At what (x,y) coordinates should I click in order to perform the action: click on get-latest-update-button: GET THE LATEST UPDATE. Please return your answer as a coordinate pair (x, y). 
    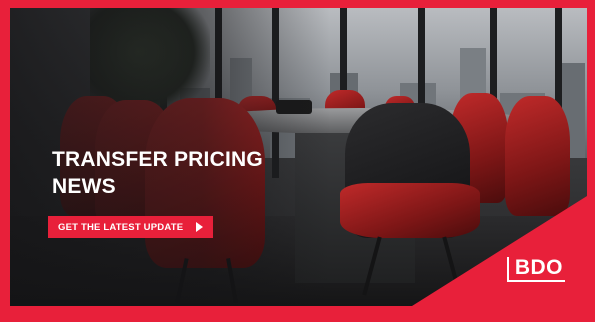
    Looking at the image, I should click on (130, 227).